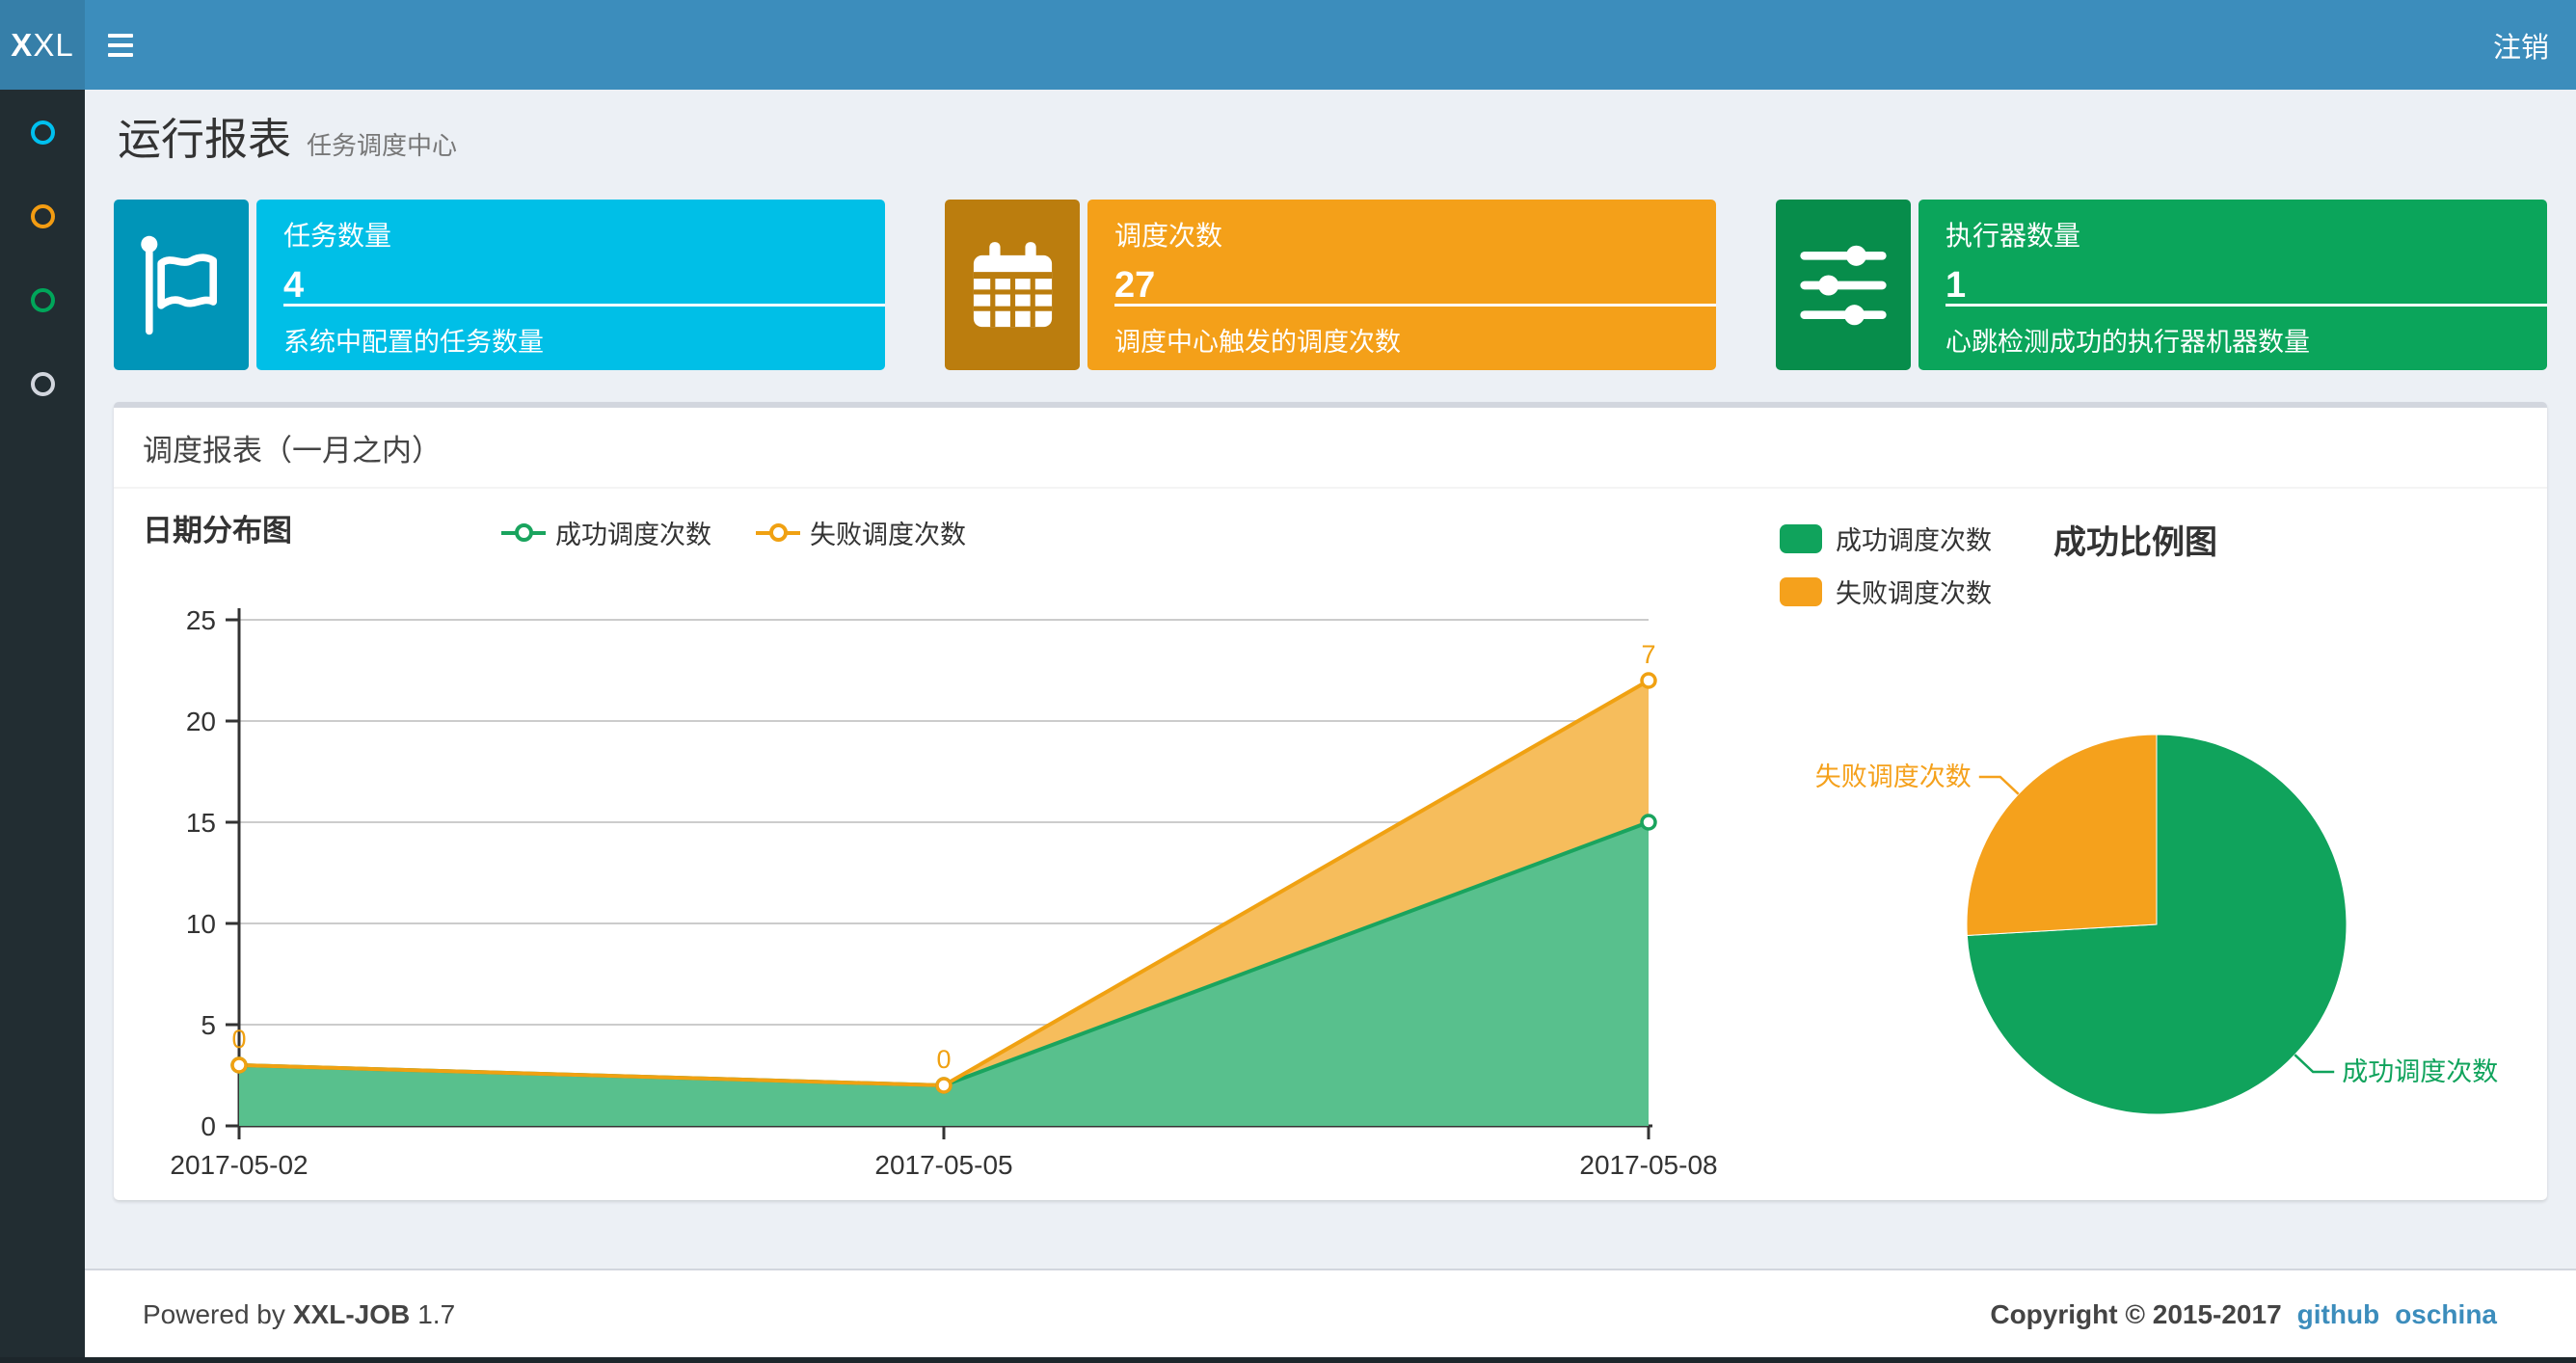 This screenshot has height=1363, width=2576. I want to click on page-title: 运行报表 任务调度中心, so click(287, 135).